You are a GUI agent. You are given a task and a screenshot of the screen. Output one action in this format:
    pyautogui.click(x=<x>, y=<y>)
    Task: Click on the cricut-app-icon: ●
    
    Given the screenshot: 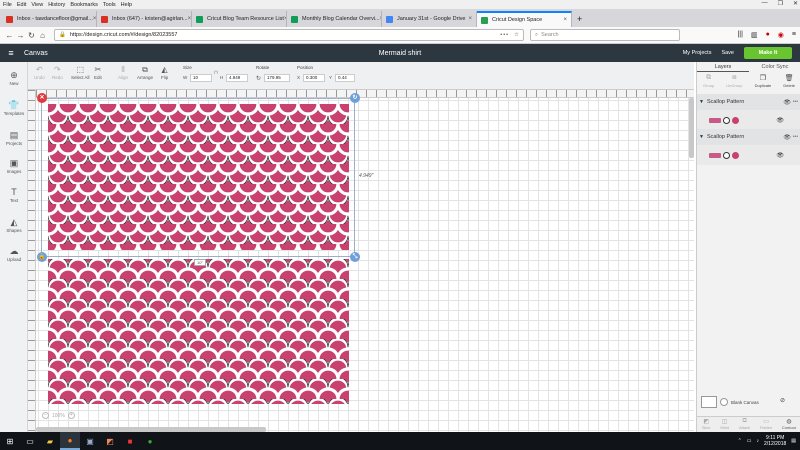 What is the action you would take?
    pyautogui.click(x=150, y=441)
    